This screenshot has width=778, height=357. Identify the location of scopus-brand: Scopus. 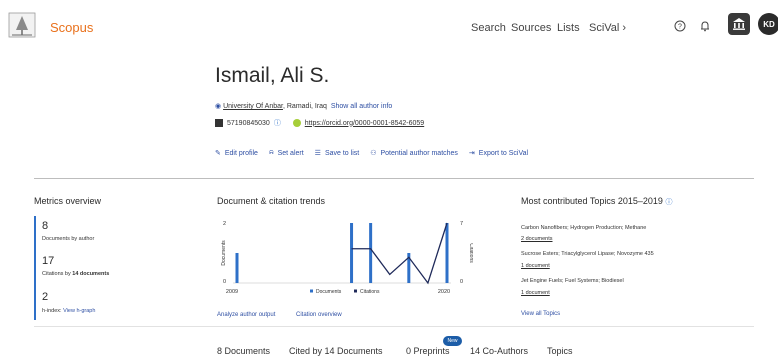
(71, 27).